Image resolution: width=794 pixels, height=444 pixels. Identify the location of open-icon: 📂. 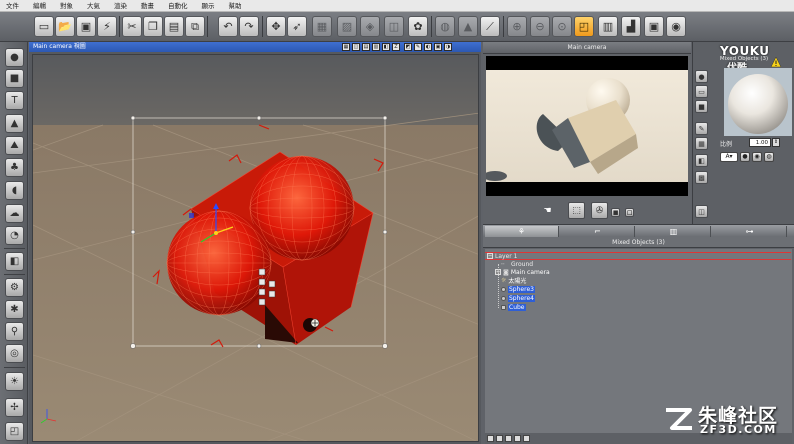
(65, 26).